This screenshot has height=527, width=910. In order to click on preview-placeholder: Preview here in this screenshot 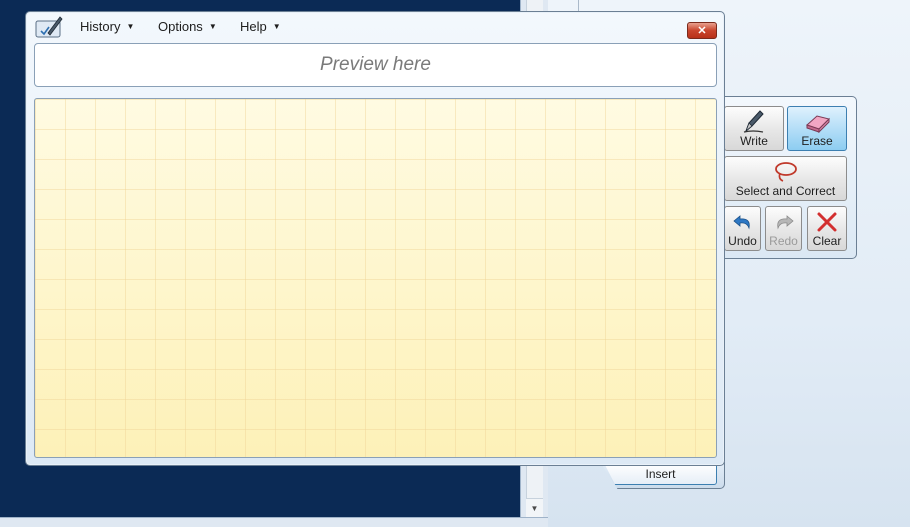, I will do `click(375, 64)`.